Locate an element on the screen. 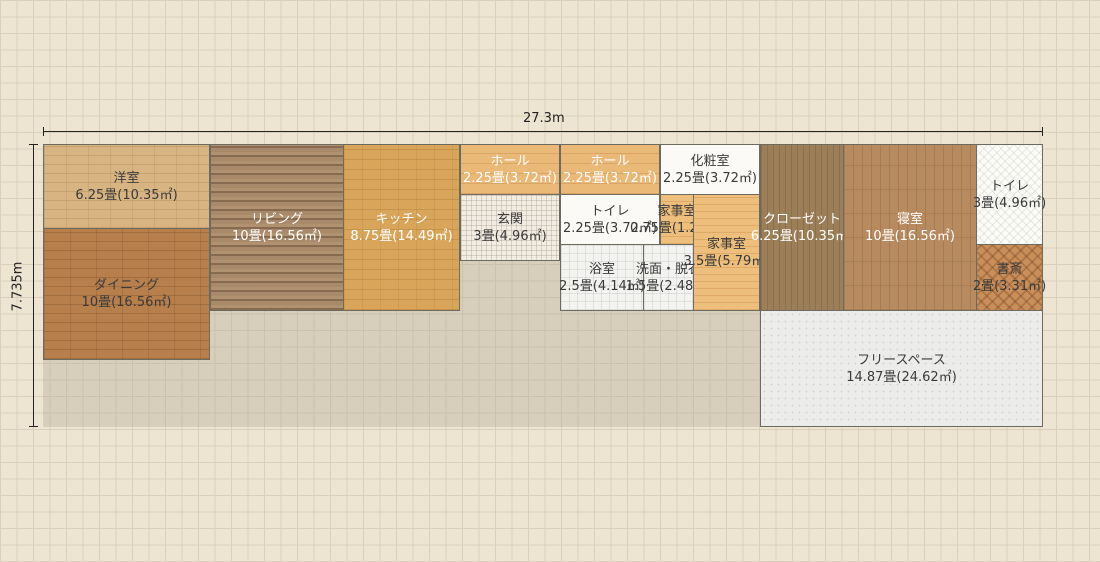 The width and height of the screenshot is (1100, 562). room-name: ダイニング is located at coordinates (126, 285).